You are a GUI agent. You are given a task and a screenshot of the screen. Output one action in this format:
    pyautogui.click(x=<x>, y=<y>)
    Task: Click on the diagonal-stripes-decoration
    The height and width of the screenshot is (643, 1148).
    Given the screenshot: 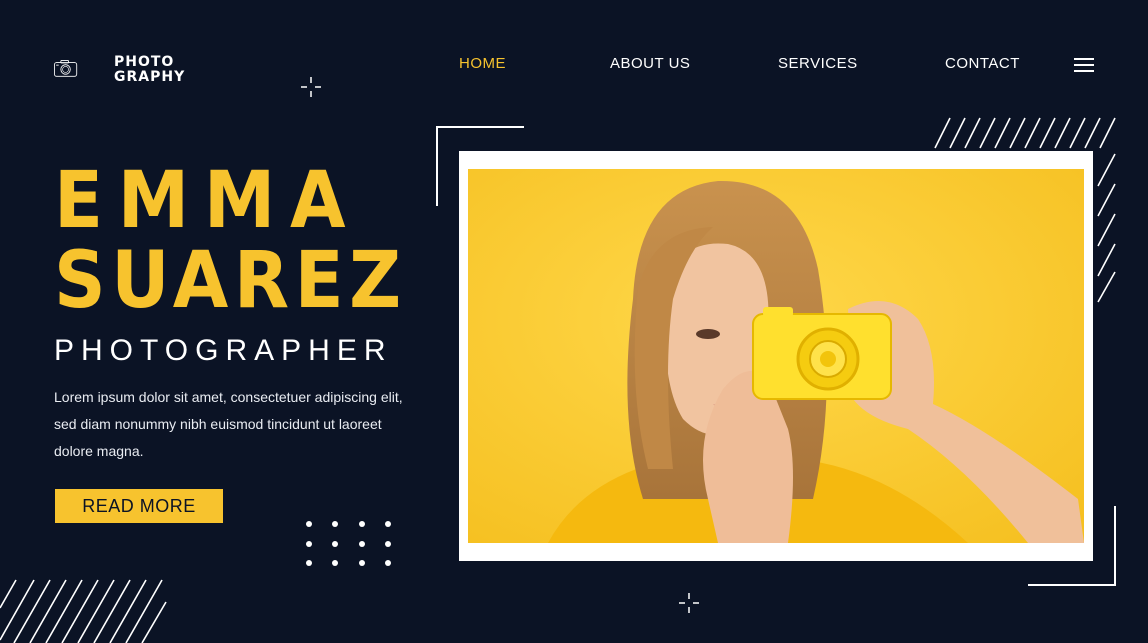 What is the action you would take?
    pyautogui.click(x=83, y=611)
    